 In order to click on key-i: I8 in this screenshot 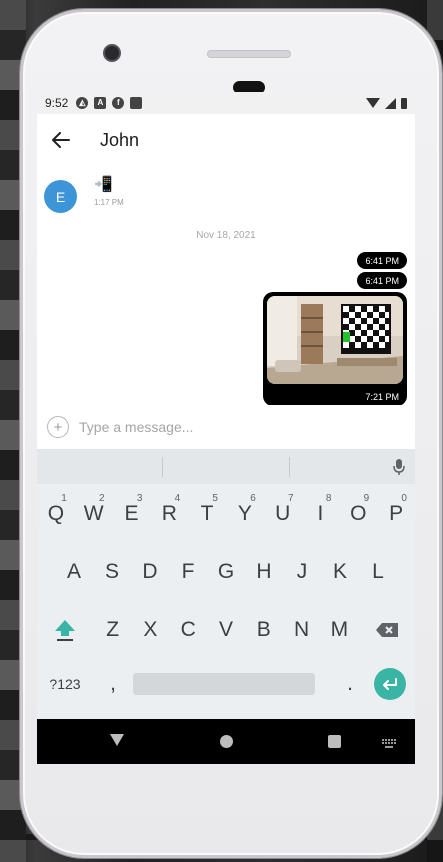, I will do `click(321, 514)`.